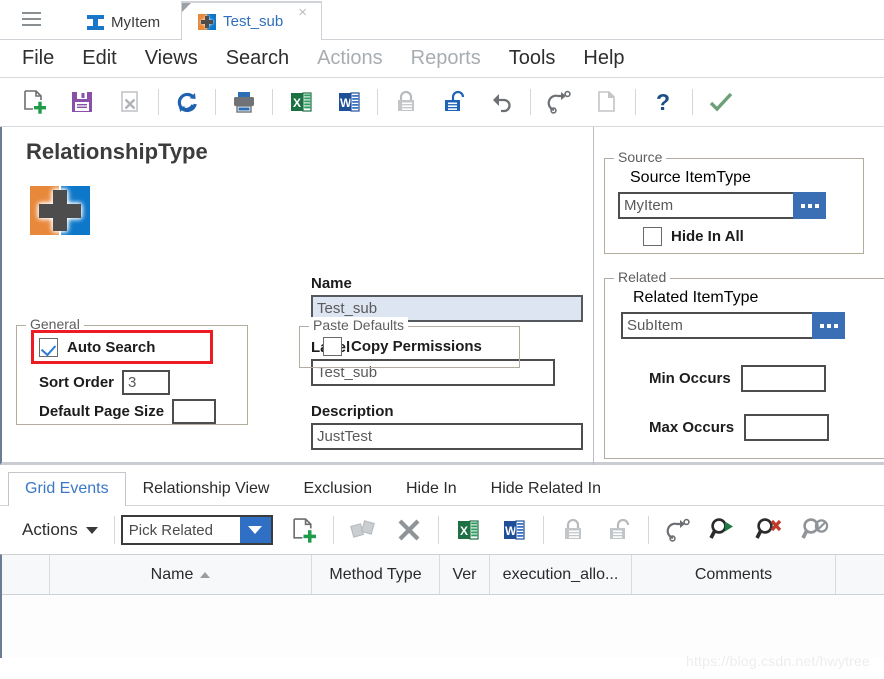 This screenshot has height=679, width=884. What do you see at coordinates (331, 283) in the screenshot?
I see `name-label: Name` at bounding box center [331, 283].